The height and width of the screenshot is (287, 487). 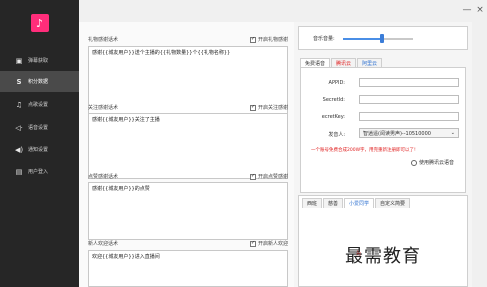 I want to click on monitor-icon: ▣, so click(x=19, y=60).